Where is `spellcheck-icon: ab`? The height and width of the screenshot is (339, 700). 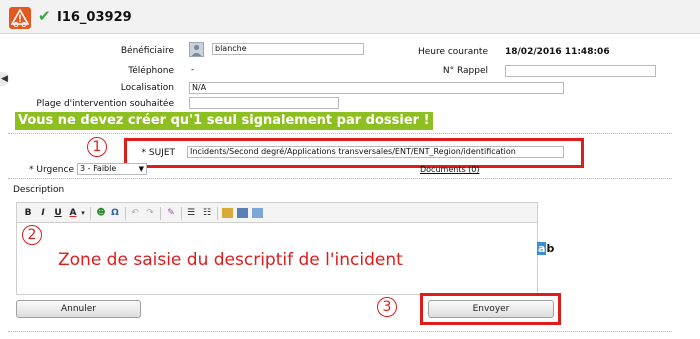 spellcheck-icon: ab is located at coordinates (545, 248).